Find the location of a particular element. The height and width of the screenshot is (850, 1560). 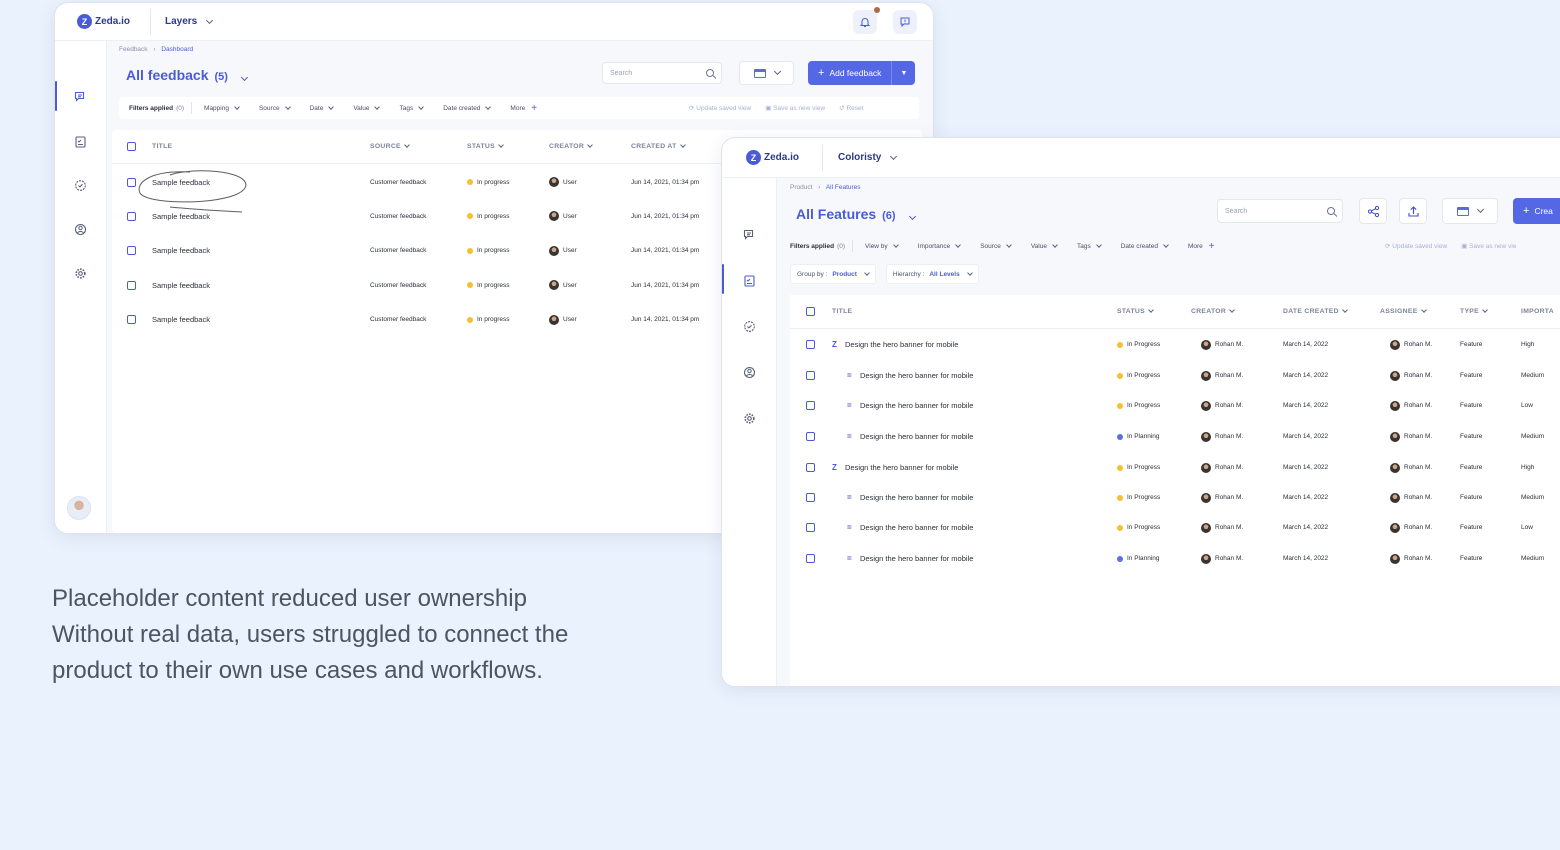

create-feature-button: + Crea is located at coordinates (1536, 211).